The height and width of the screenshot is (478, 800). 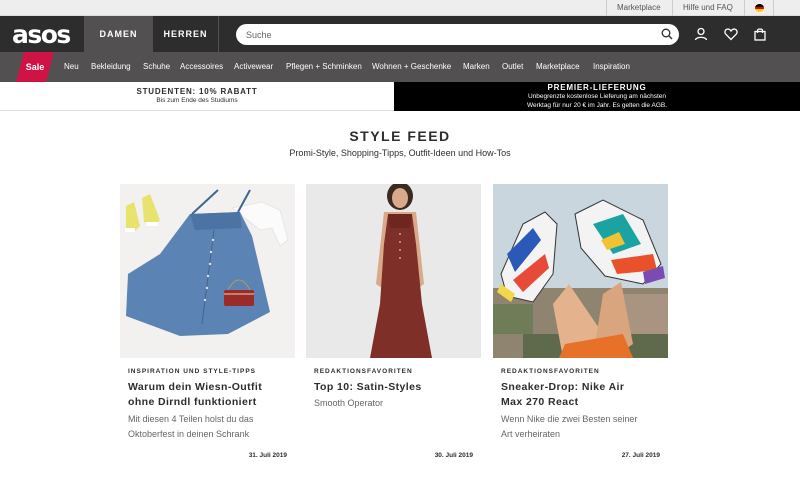 I want to click on nav-item-marken: Marken, so click(x=476, y=67).